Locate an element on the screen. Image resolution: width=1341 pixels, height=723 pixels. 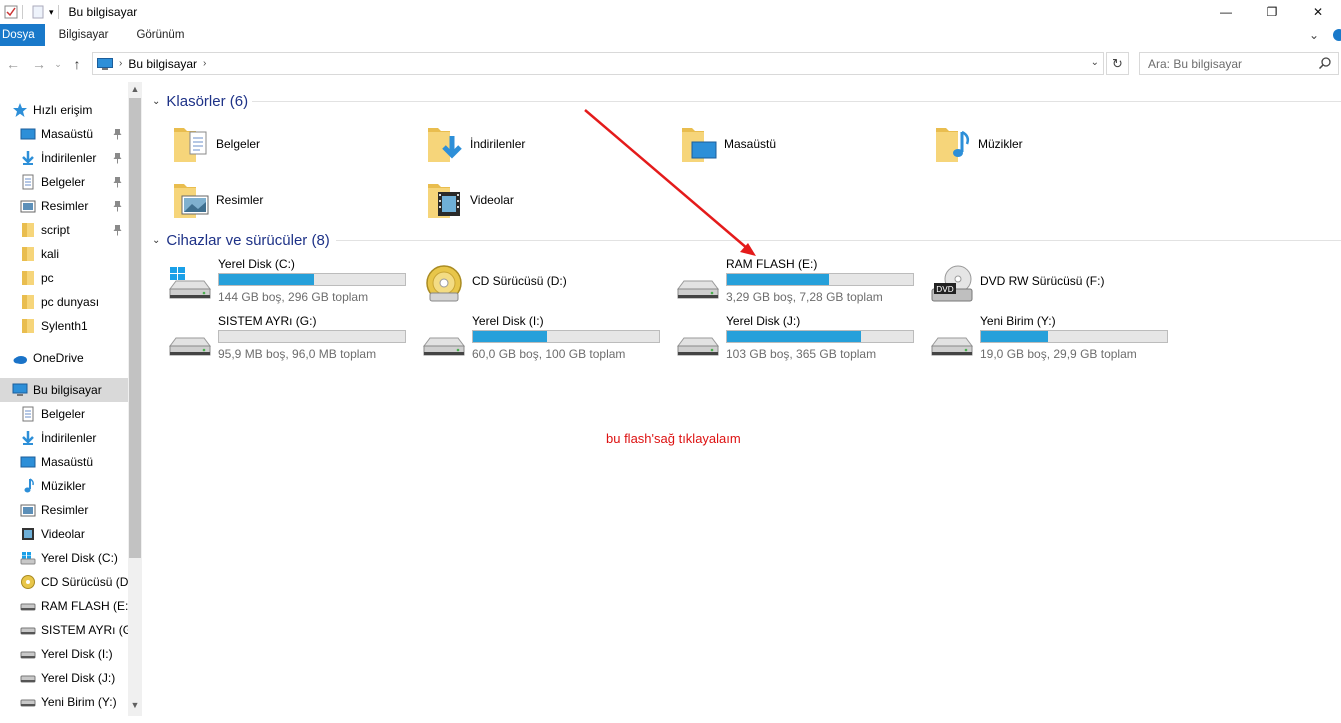
sidebar-item: pc is located at coordinates (64, 278).